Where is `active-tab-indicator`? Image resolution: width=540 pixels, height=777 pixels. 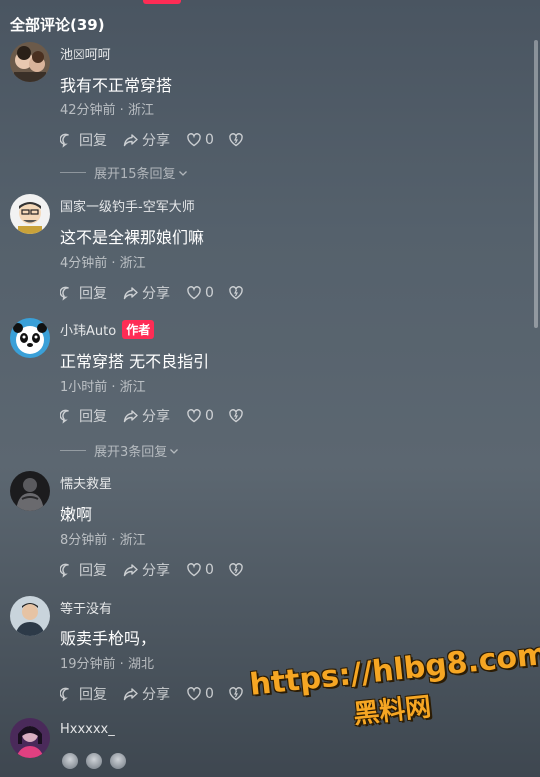 active-tab-indicator is located at coordinates (162, 2).